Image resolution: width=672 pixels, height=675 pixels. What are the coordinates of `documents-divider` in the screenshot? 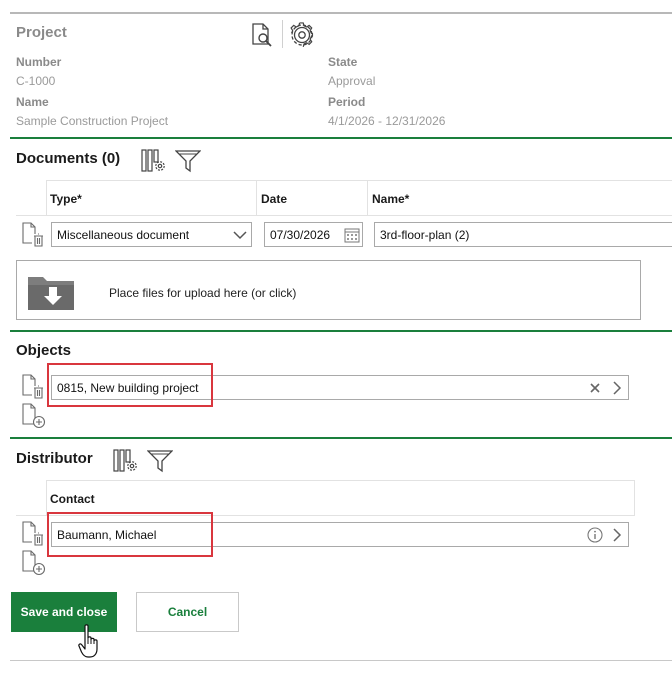 It's located at (341, 138).